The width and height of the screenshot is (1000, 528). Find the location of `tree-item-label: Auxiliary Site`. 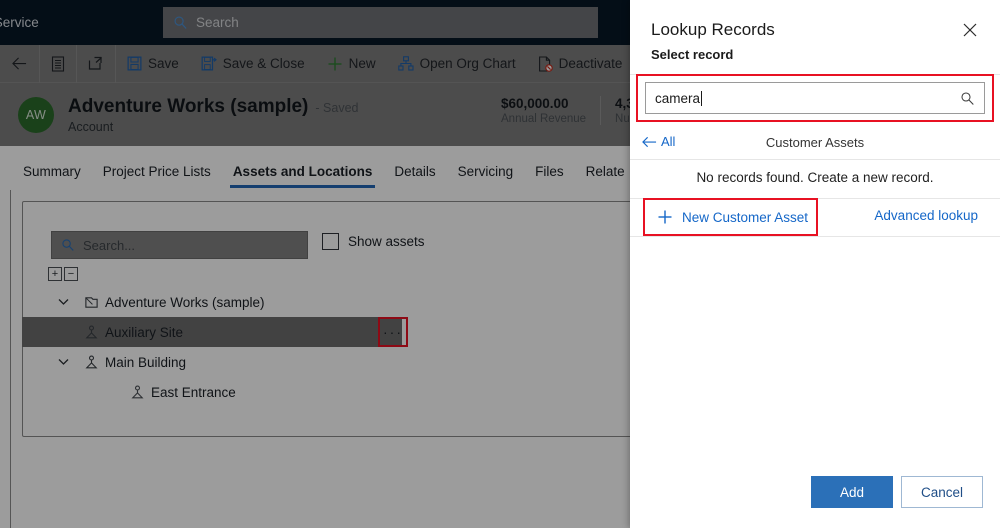

tree-item-label: Auxiliary Site is located at coordinates (144, 332).